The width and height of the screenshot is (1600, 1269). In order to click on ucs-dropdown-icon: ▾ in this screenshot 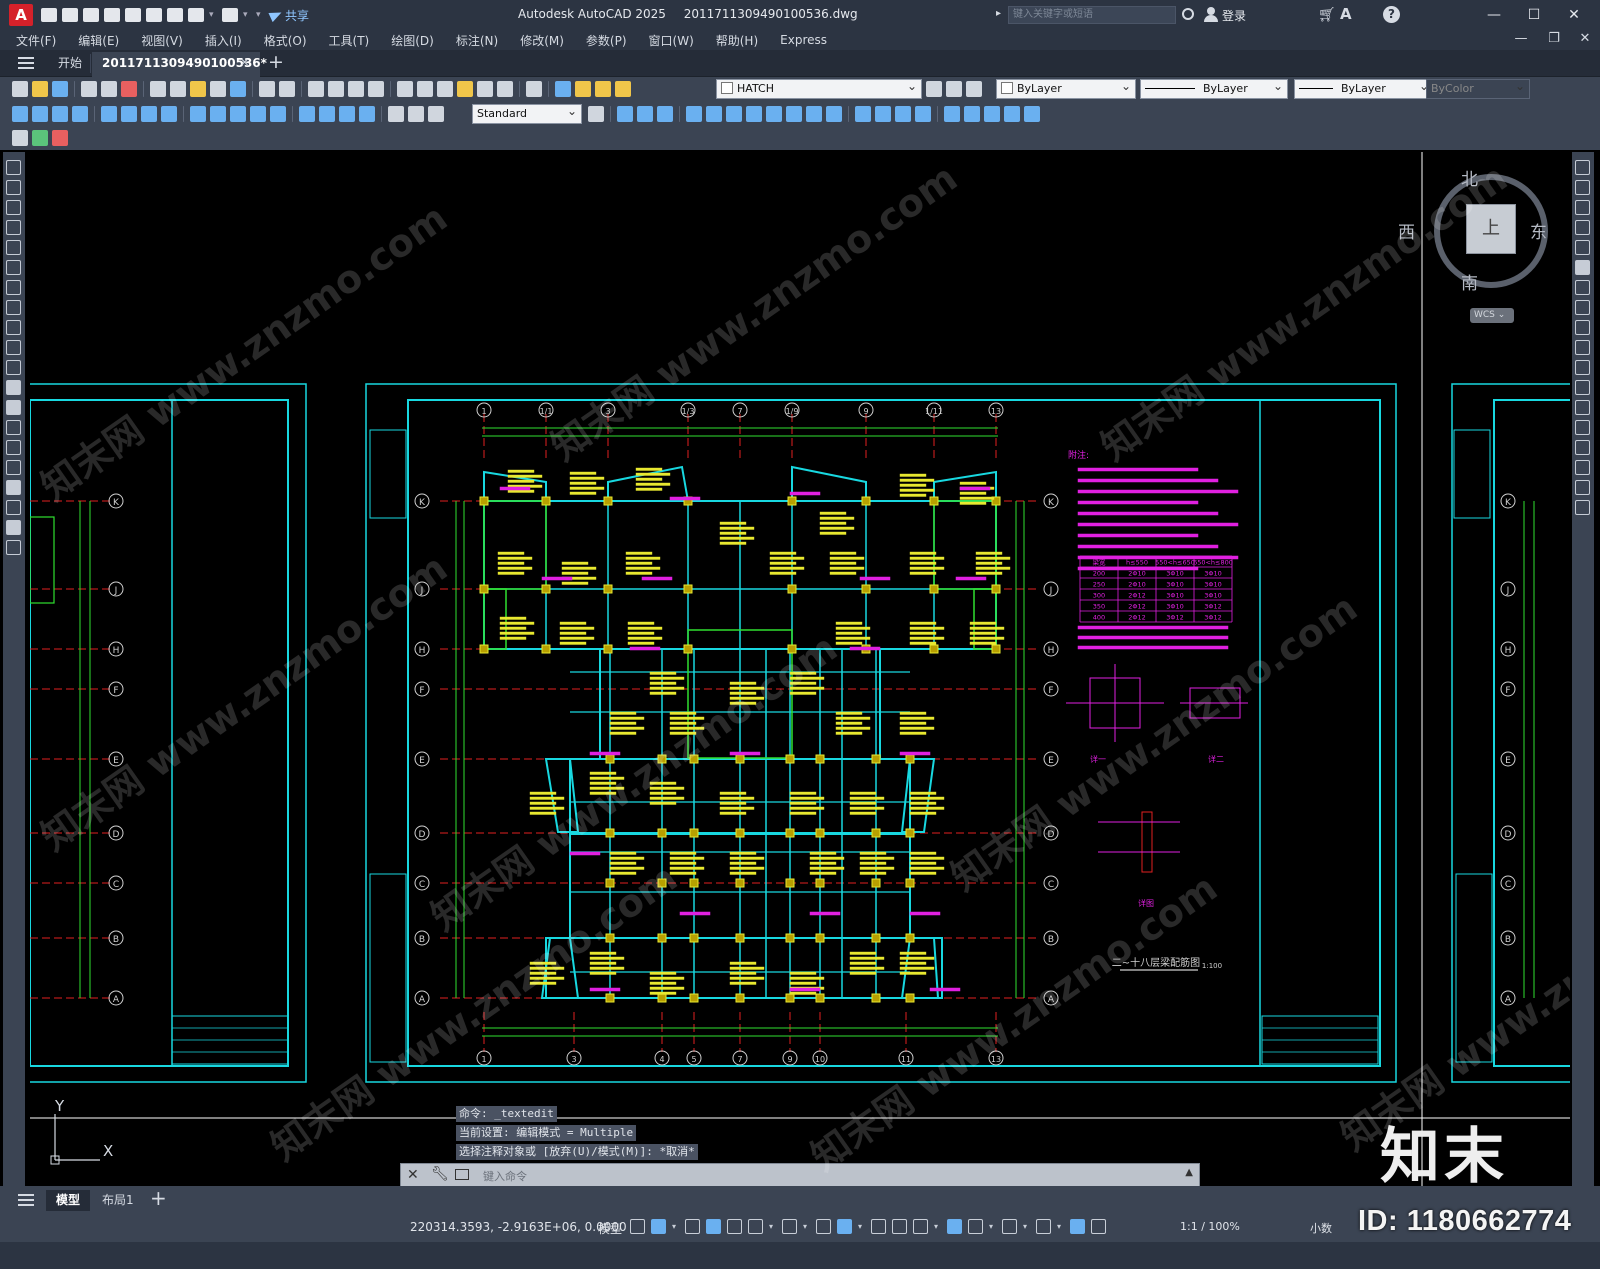, I will do `click(992, 1226)`.